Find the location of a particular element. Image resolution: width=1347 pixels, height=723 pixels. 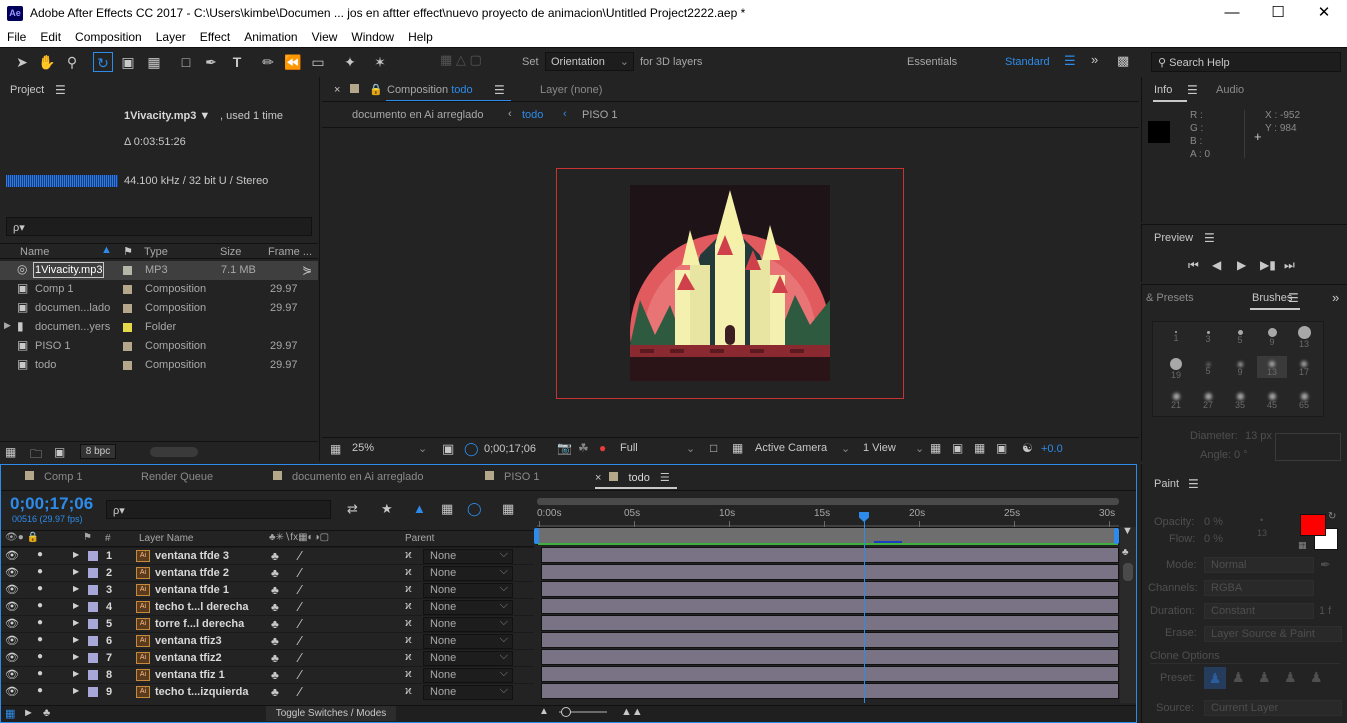

label-column-icon: ⚑ is located at coordinates (87, 537).